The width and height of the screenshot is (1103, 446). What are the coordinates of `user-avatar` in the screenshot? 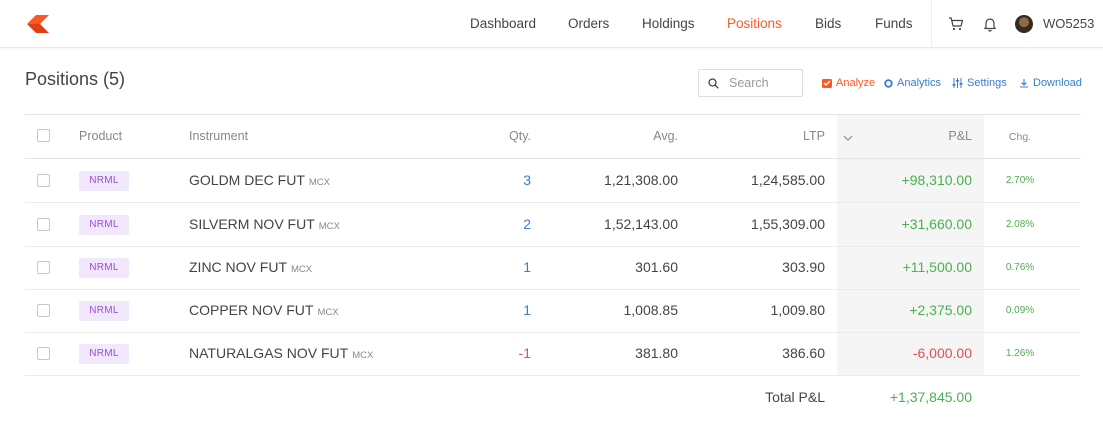 It's located at (1024, 24).